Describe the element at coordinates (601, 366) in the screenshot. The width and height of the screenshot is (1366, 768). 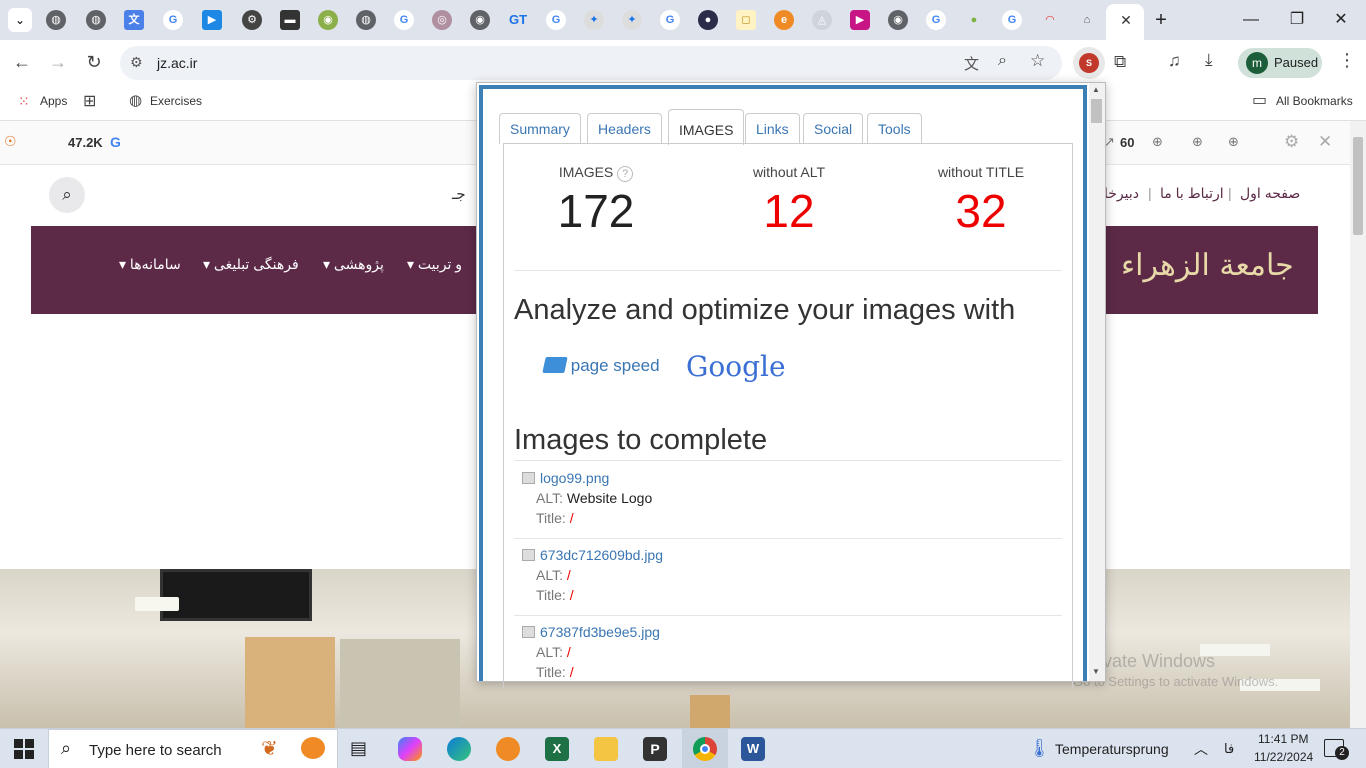
I see `page-speed-link: page speed` at that location.